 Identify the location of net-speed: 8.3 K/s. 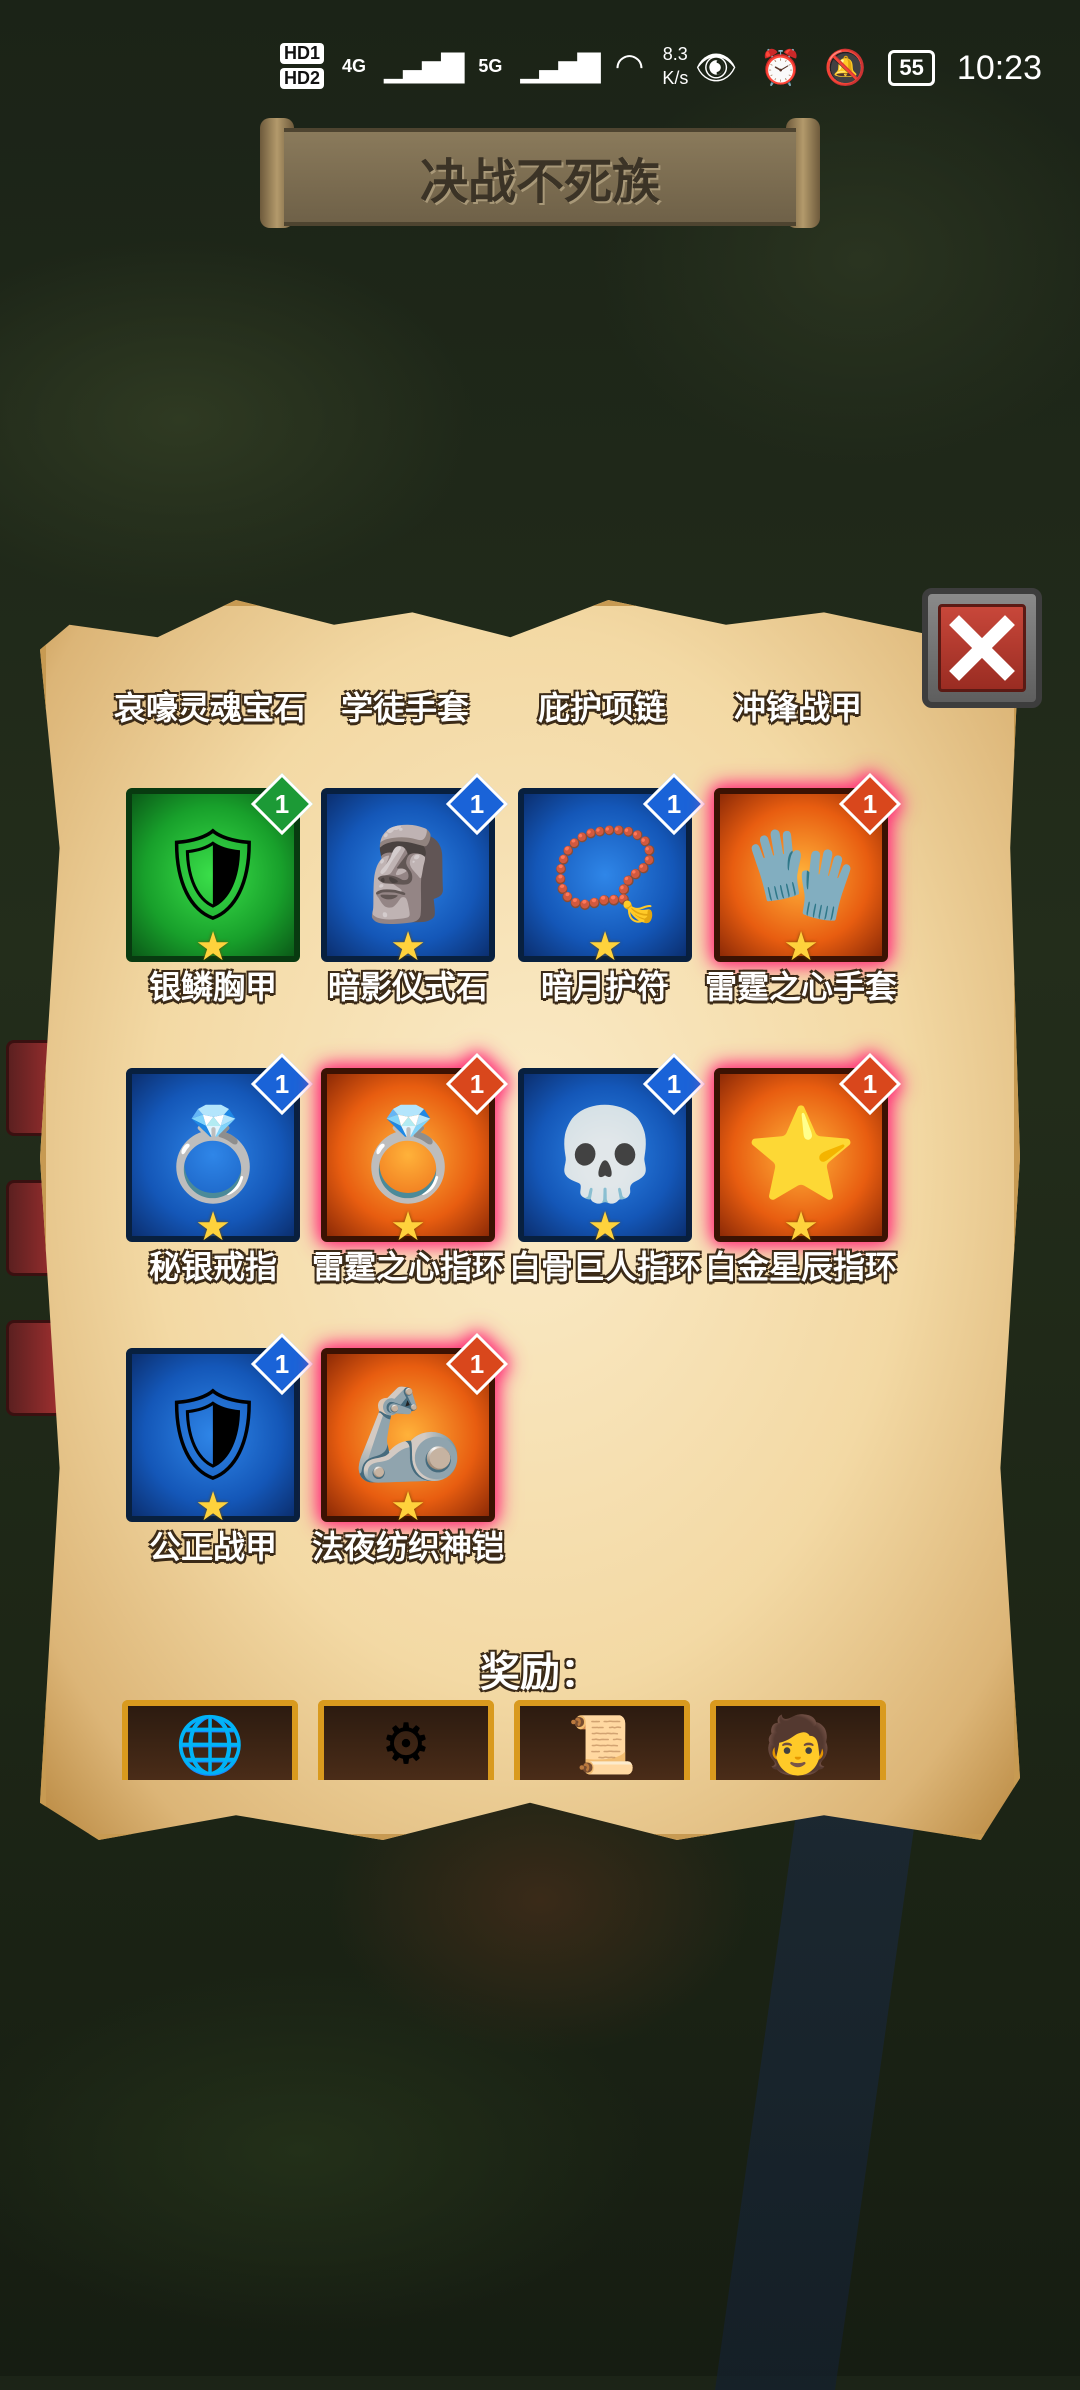
(675, 66).